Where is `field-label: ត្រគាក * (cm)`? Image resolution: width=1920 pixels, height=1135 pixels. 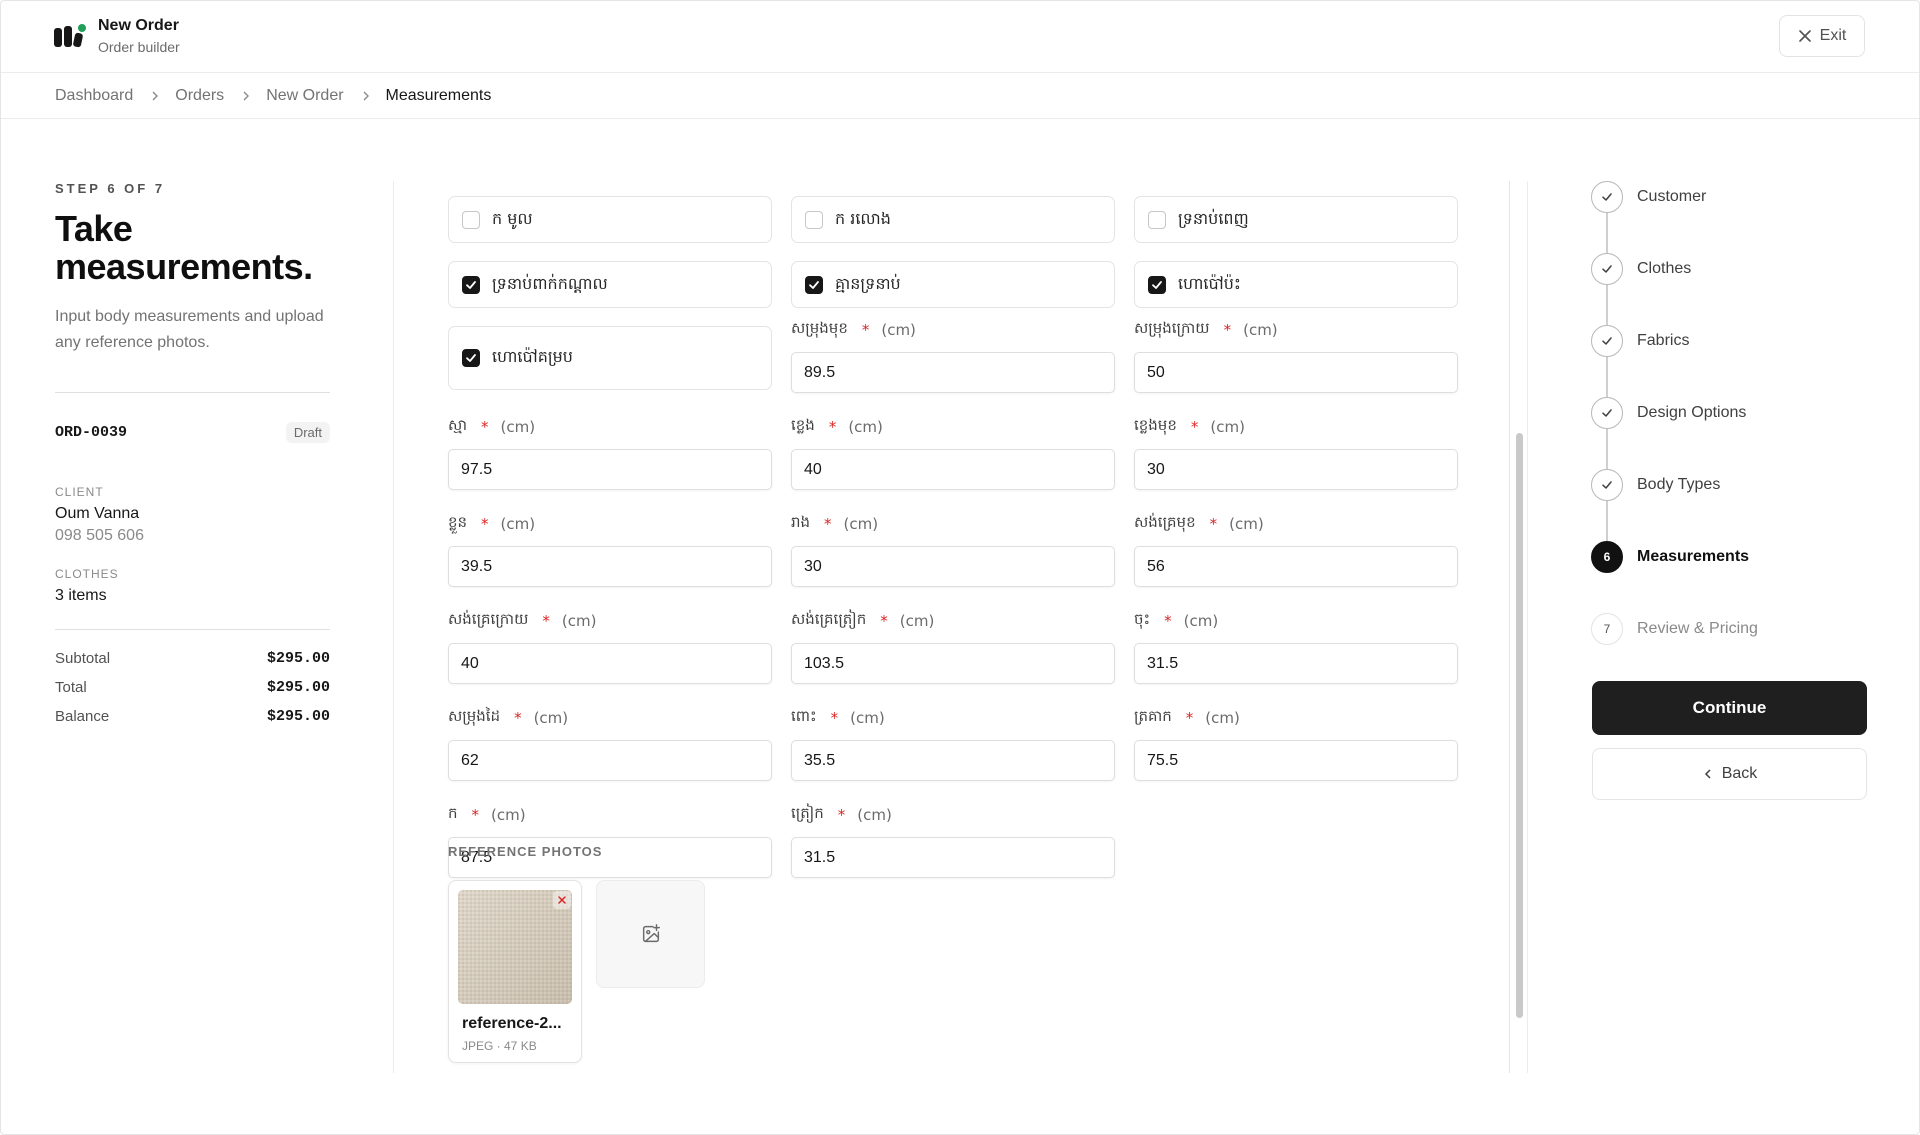
field-label: ត្រគាក * (cm) is located at coordinates (1187, 717).